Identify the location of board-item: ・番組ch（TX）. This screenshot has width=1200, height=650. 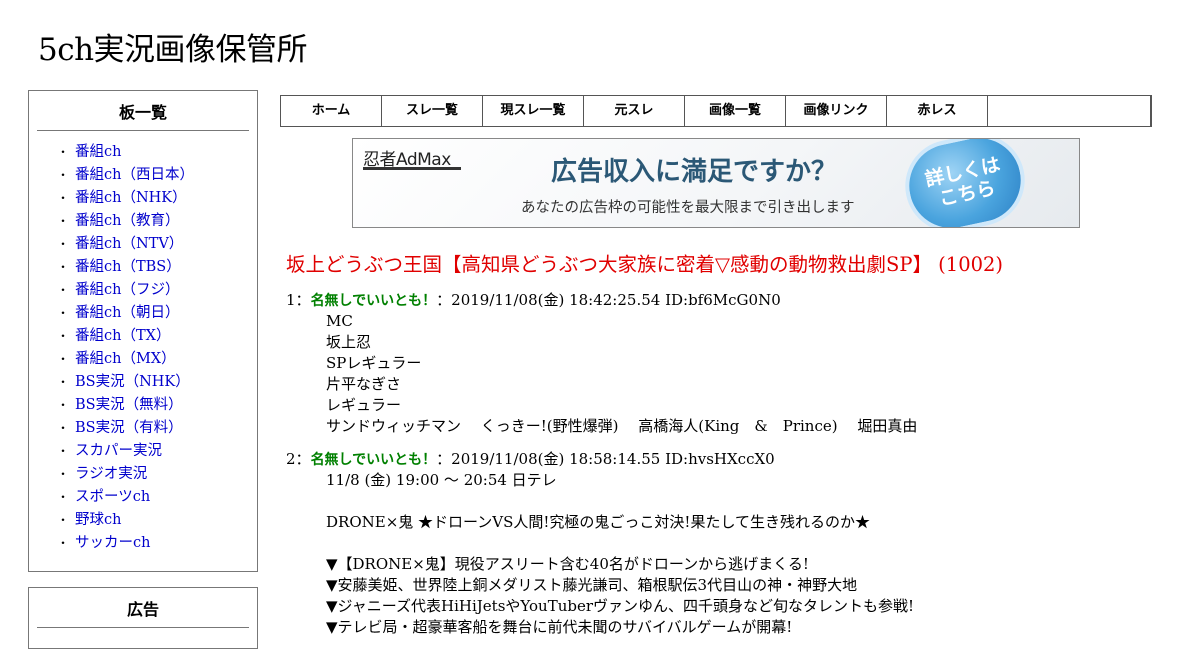
(143, 336).